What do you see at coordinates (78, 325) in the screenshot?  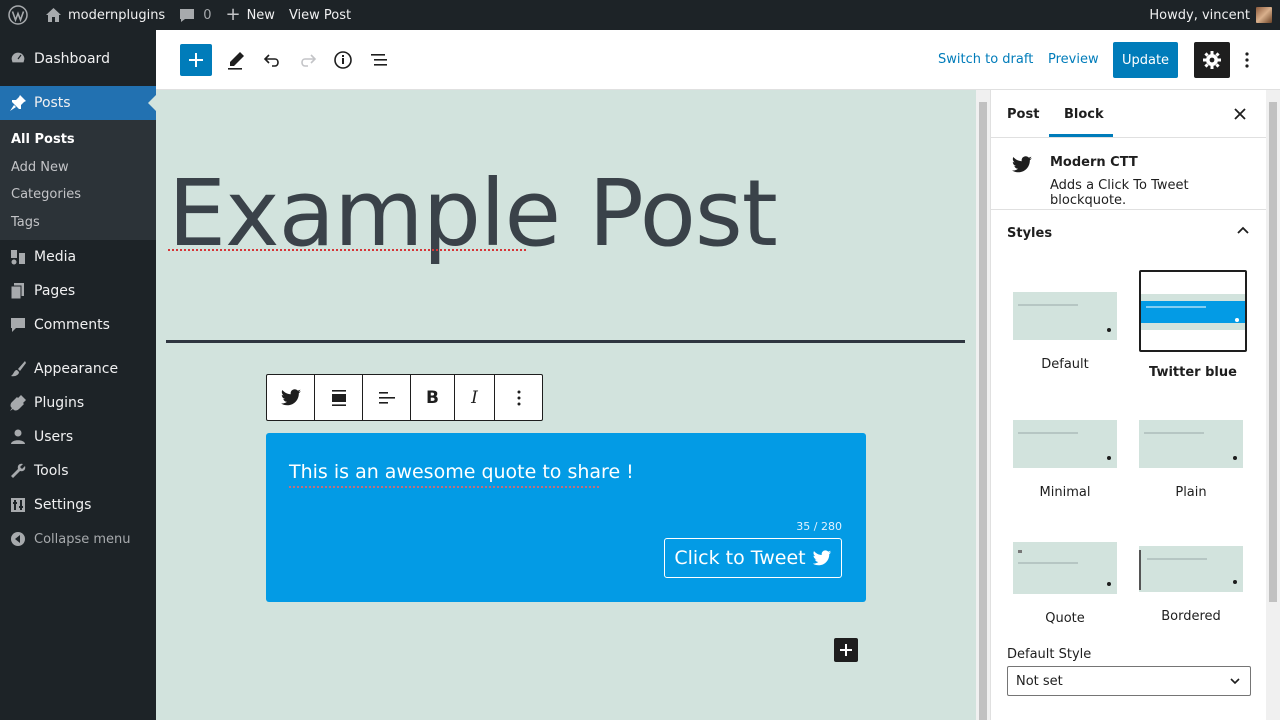 I see `menu-item-comments: Comments` at bounding box center [78, 325].